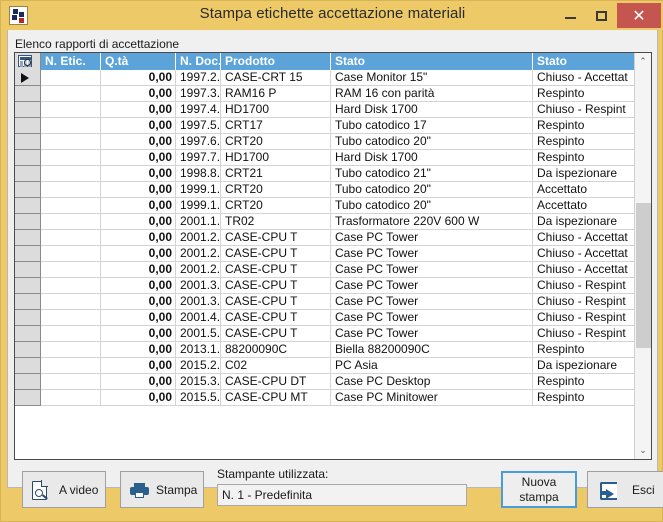 The height and width of the screenshot is (522, 663). Describe the element at coordinates (198, 126) in the screenshot. I see `cell-n-doc: 1997.5.1` at that location.